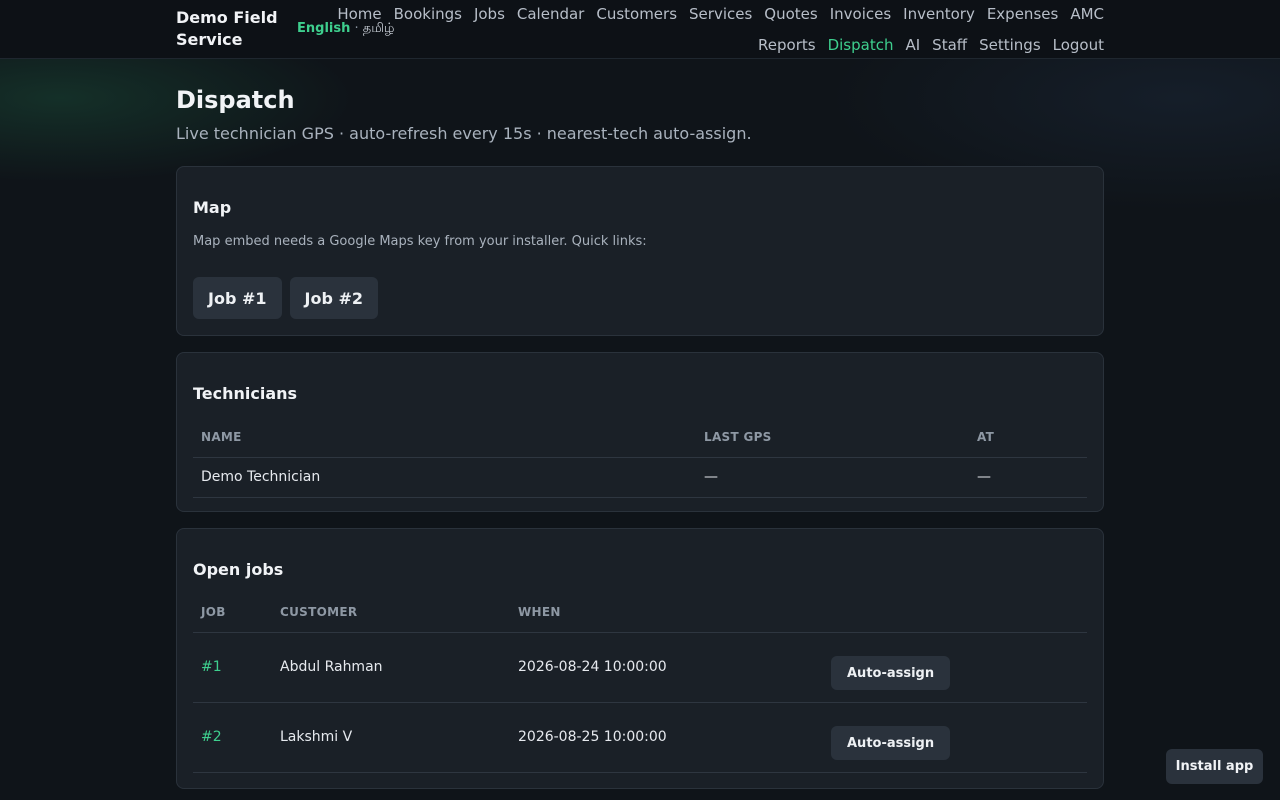  What do you see at coordinates (232, 613) in the screenshot?
I see `col-job: JOB` at bounding box center [232, 613].